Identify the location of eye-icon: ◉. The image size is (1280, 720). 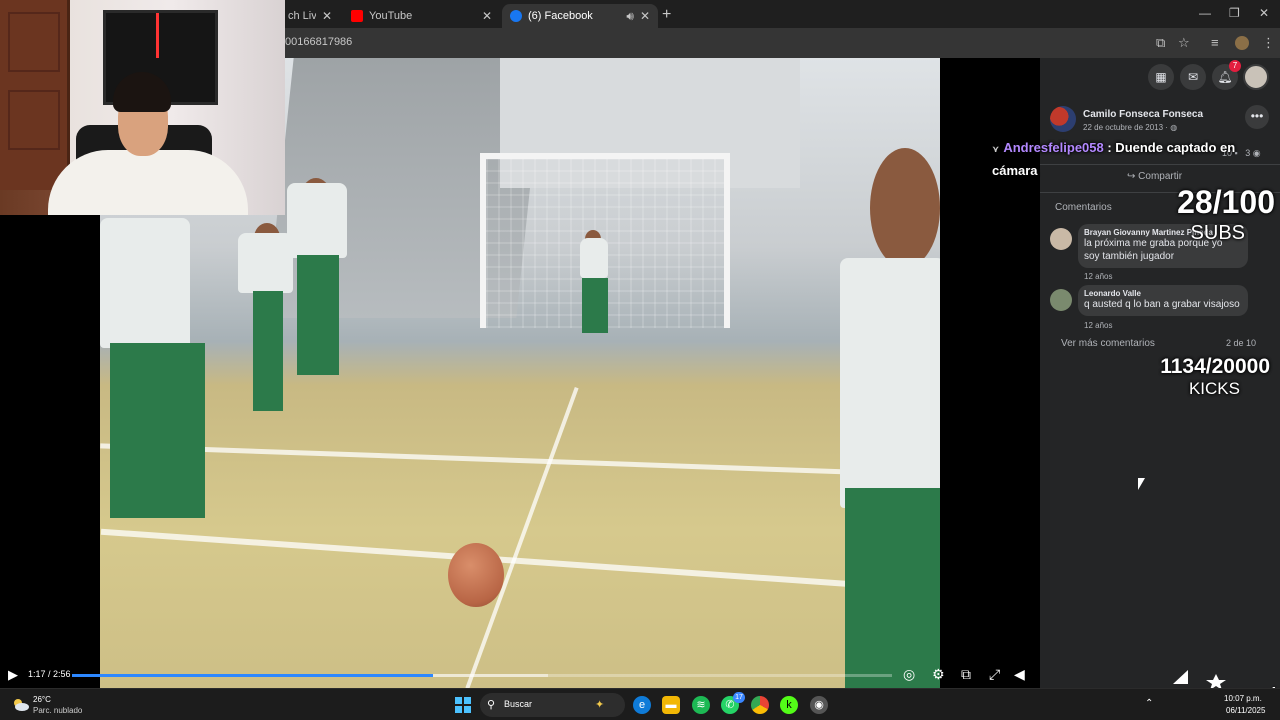
(1256, 153).